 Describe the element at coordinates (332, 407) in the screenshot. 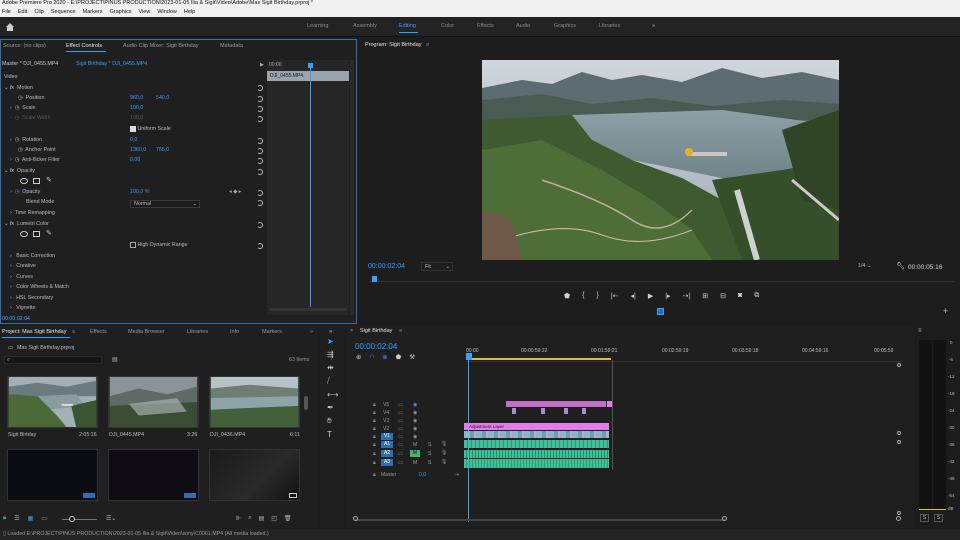

I see `pen-tool-icon: ✒` at that location.